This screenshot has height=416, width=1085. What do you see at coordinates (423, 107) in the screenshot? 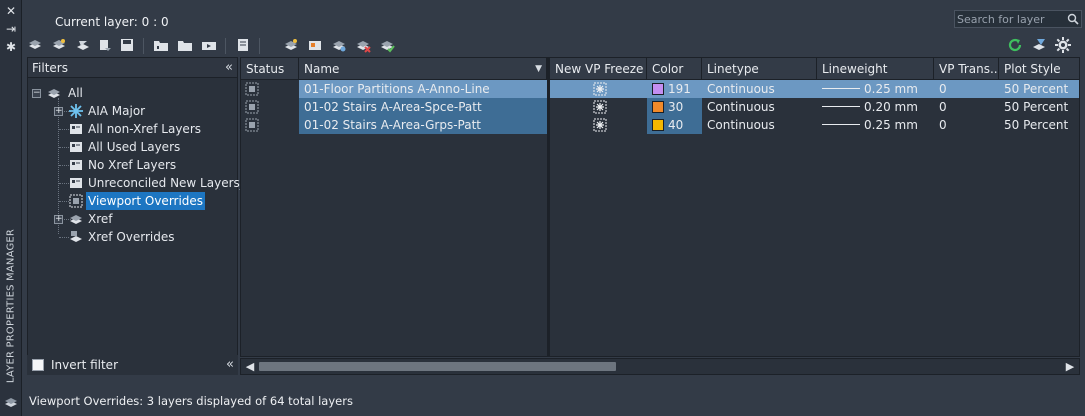
I see `layer-name: 01-02 Stairs A-Area-Spce-Patt` at bounding box center [423, 107].